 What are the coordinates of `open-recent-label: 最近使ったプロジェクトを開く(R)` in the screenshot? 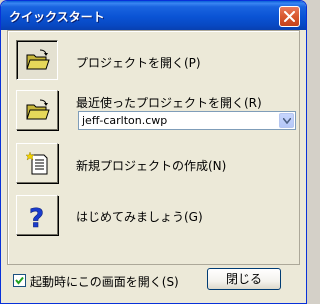 It's located at (169, 102).